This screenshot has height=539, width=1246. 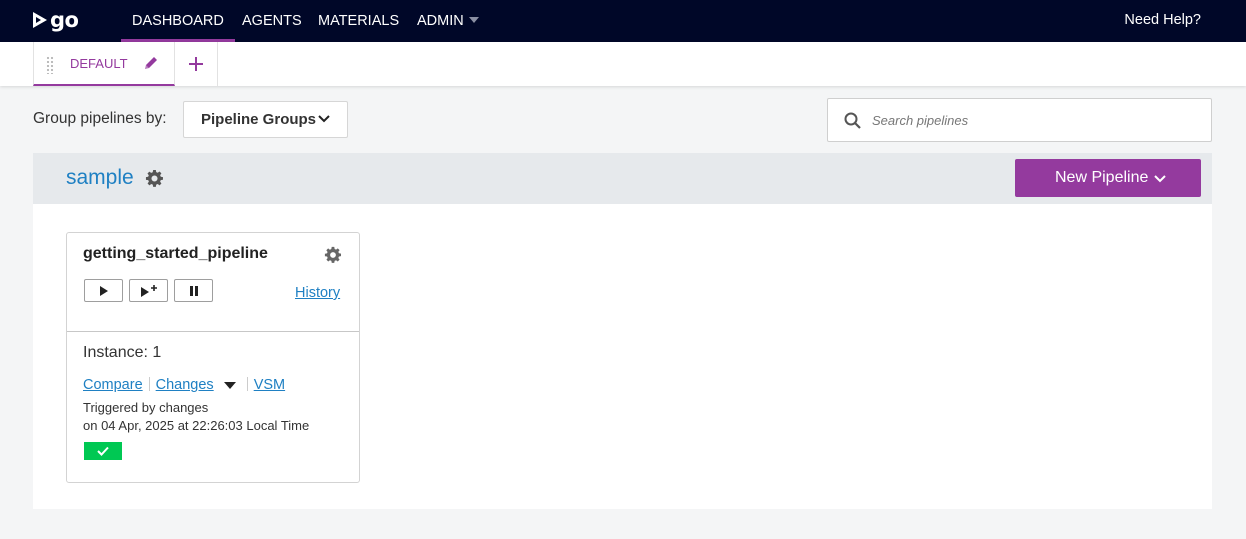 I want to click on tab-default: DEFAULT, so click(x=104, y=64).